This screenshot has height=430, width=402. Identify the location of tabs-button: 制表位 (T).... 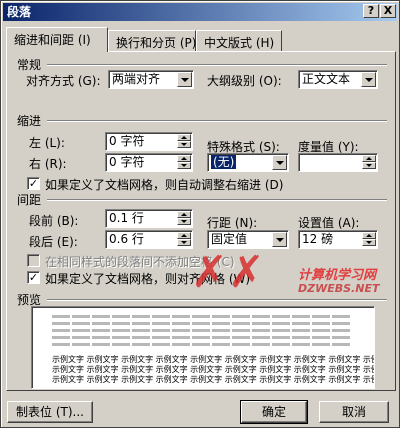
(50, 412).